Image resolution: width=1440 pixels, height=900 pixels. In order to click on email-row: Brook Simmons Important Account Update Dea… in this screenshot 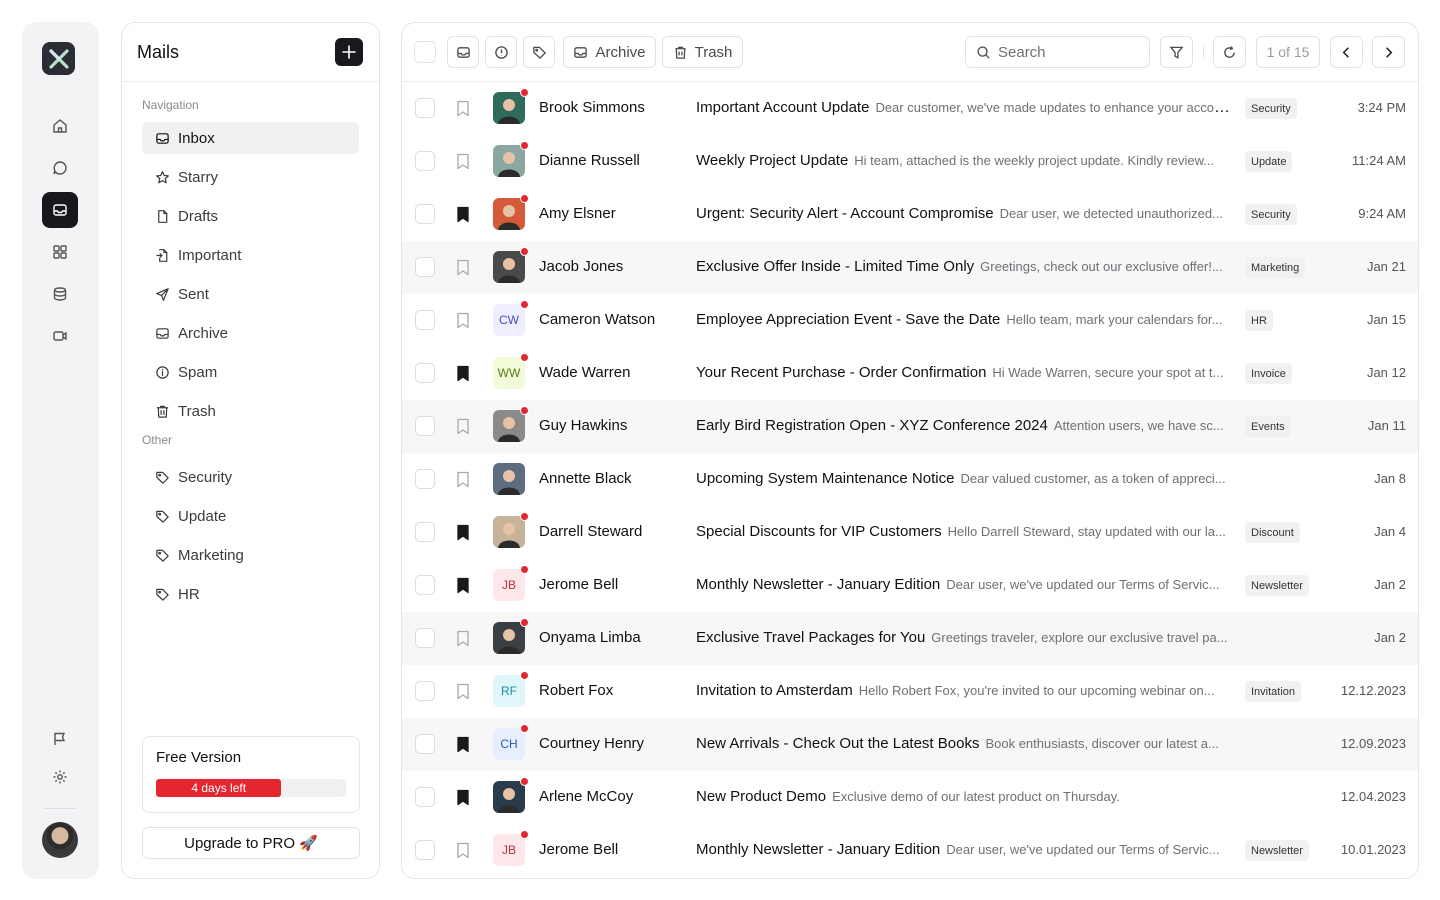, I will do `click(910, 108)`.